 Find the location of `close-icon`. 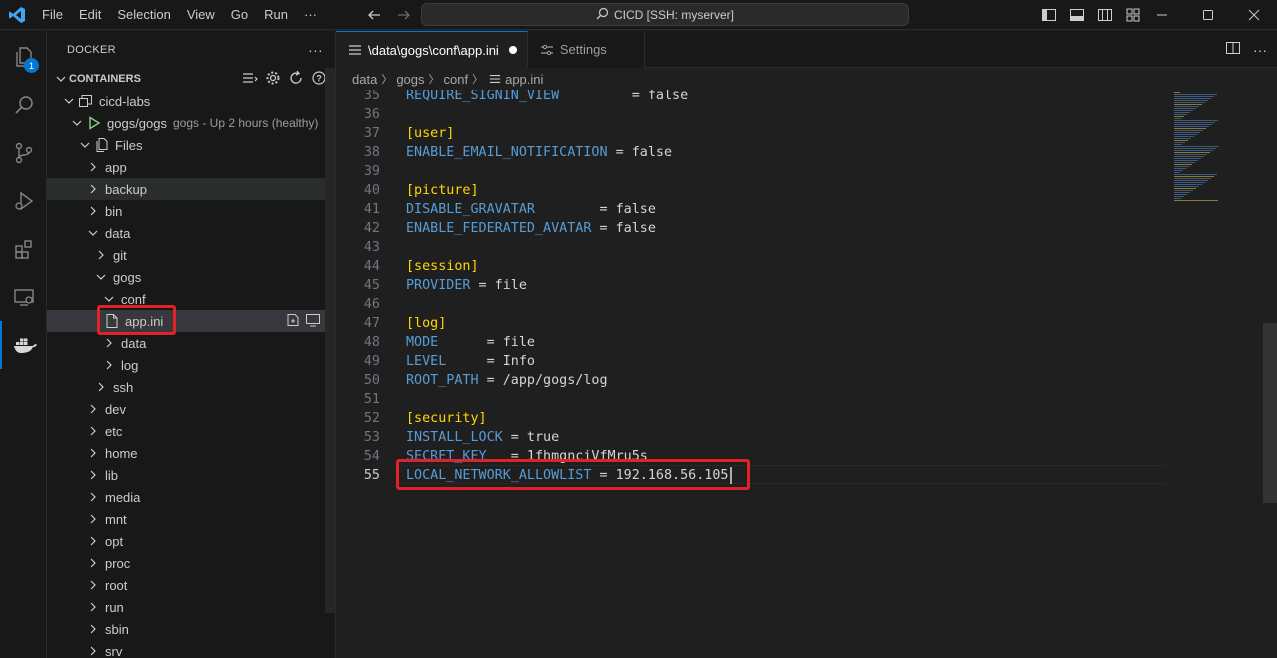

close-icon is located at coordinates (1254, 15).